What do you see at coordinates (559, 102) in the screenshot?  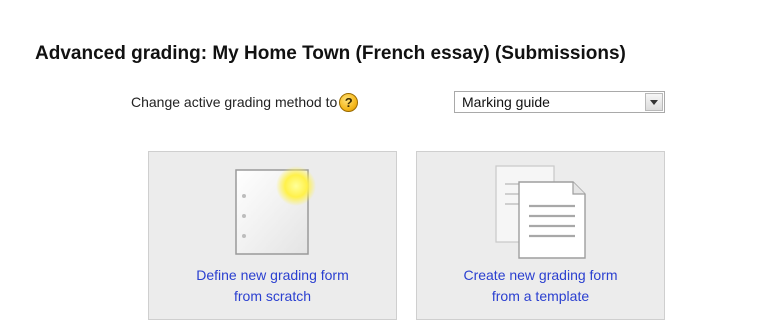 I see `grading-method-select: Marking guide` at bounding box center [559, 102].